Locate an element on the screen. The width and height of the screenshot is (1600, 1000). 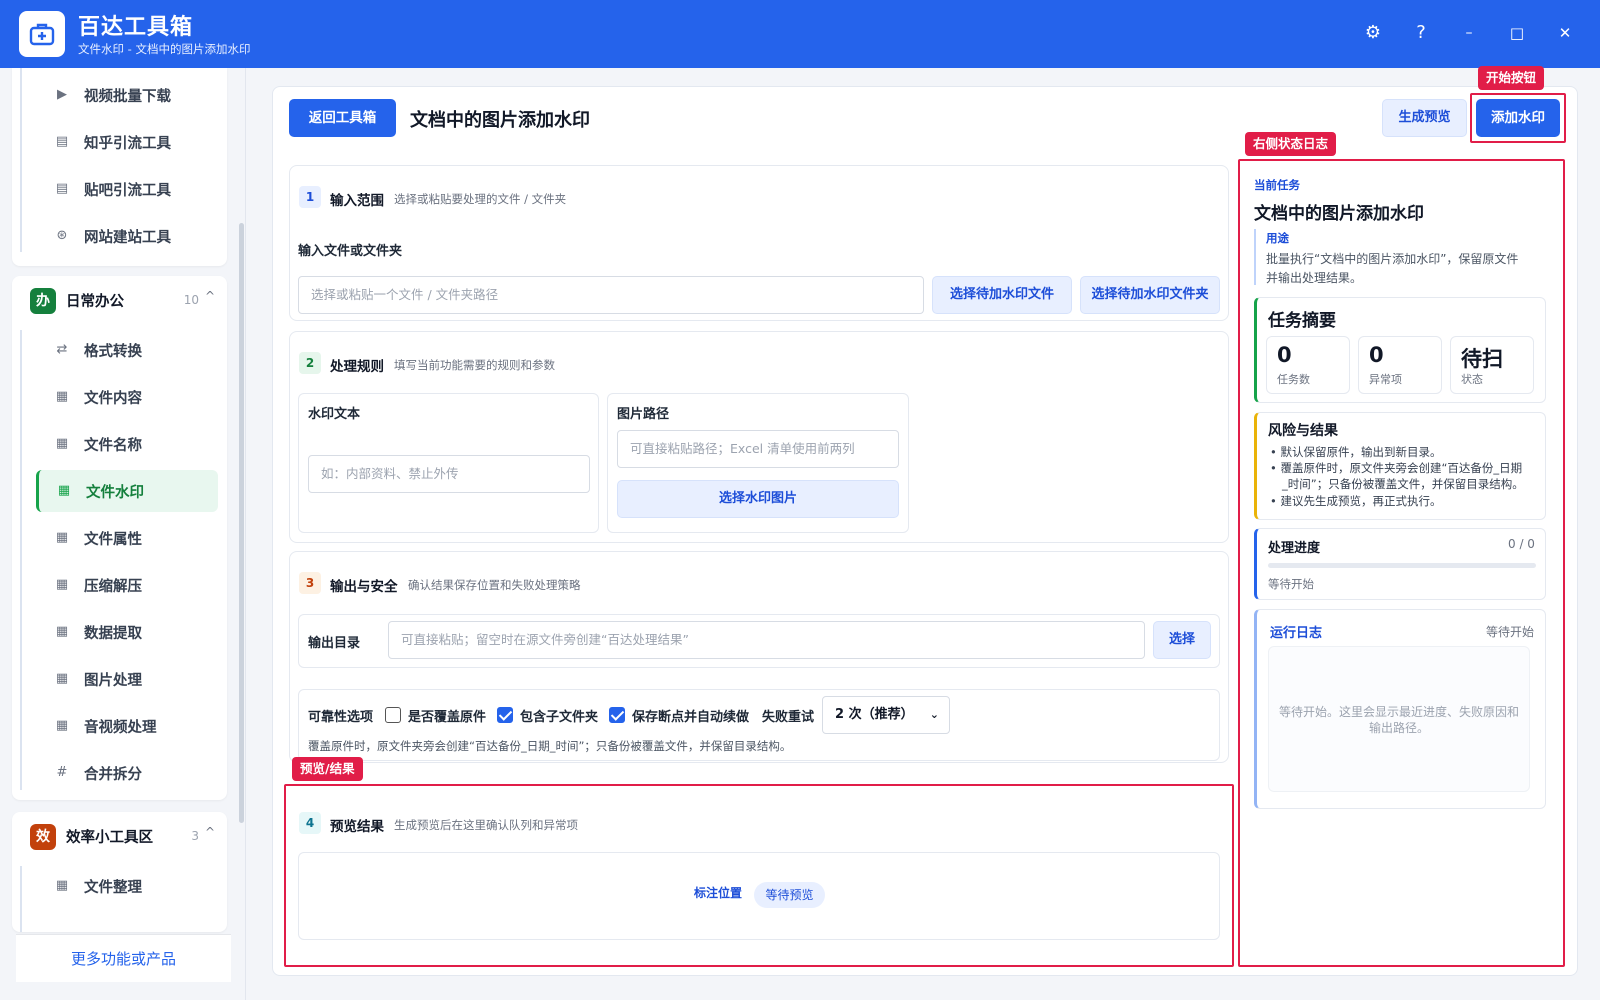
overwrite-label: 是否覆盖原件 is located at coordinates (447, 717).